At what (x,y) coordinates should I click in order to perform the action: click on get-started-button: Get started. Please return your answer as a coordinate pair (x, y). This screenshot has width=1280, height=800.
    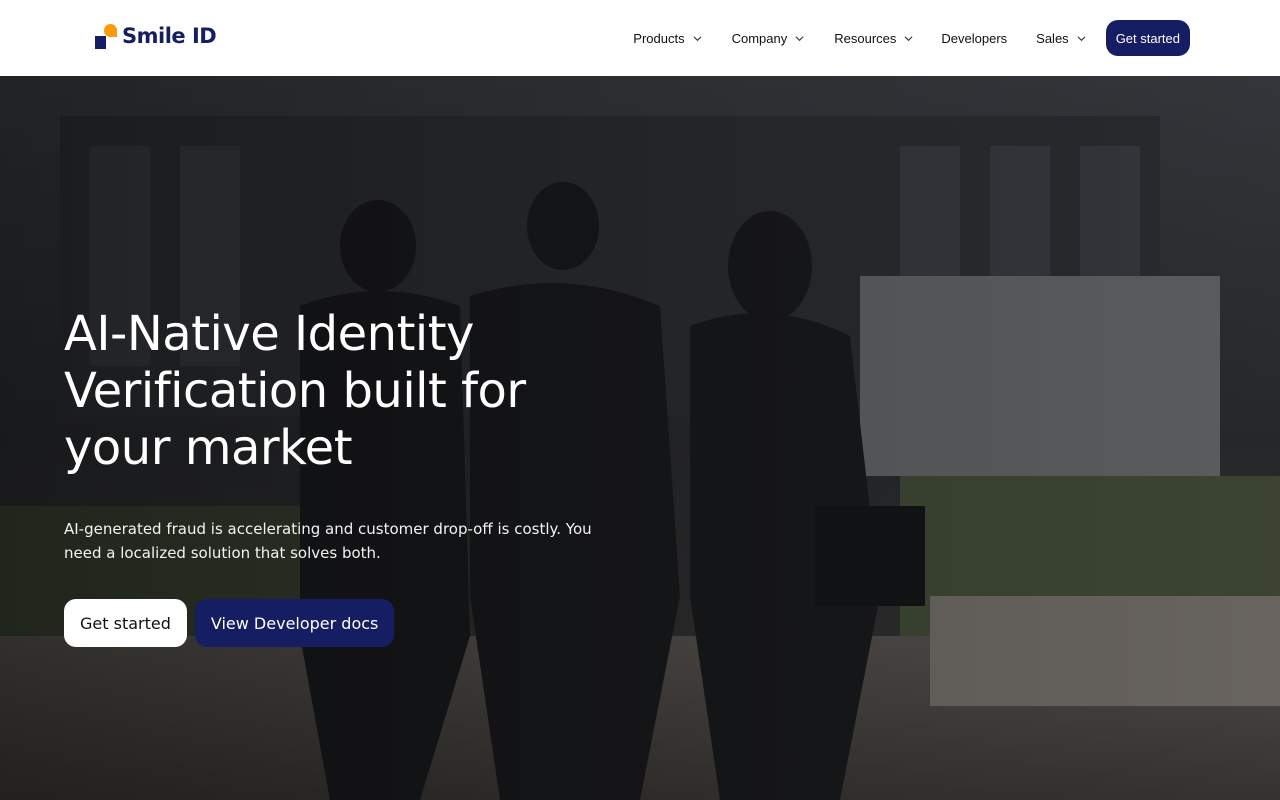
    Looking at the image, I should click on (125, 623).